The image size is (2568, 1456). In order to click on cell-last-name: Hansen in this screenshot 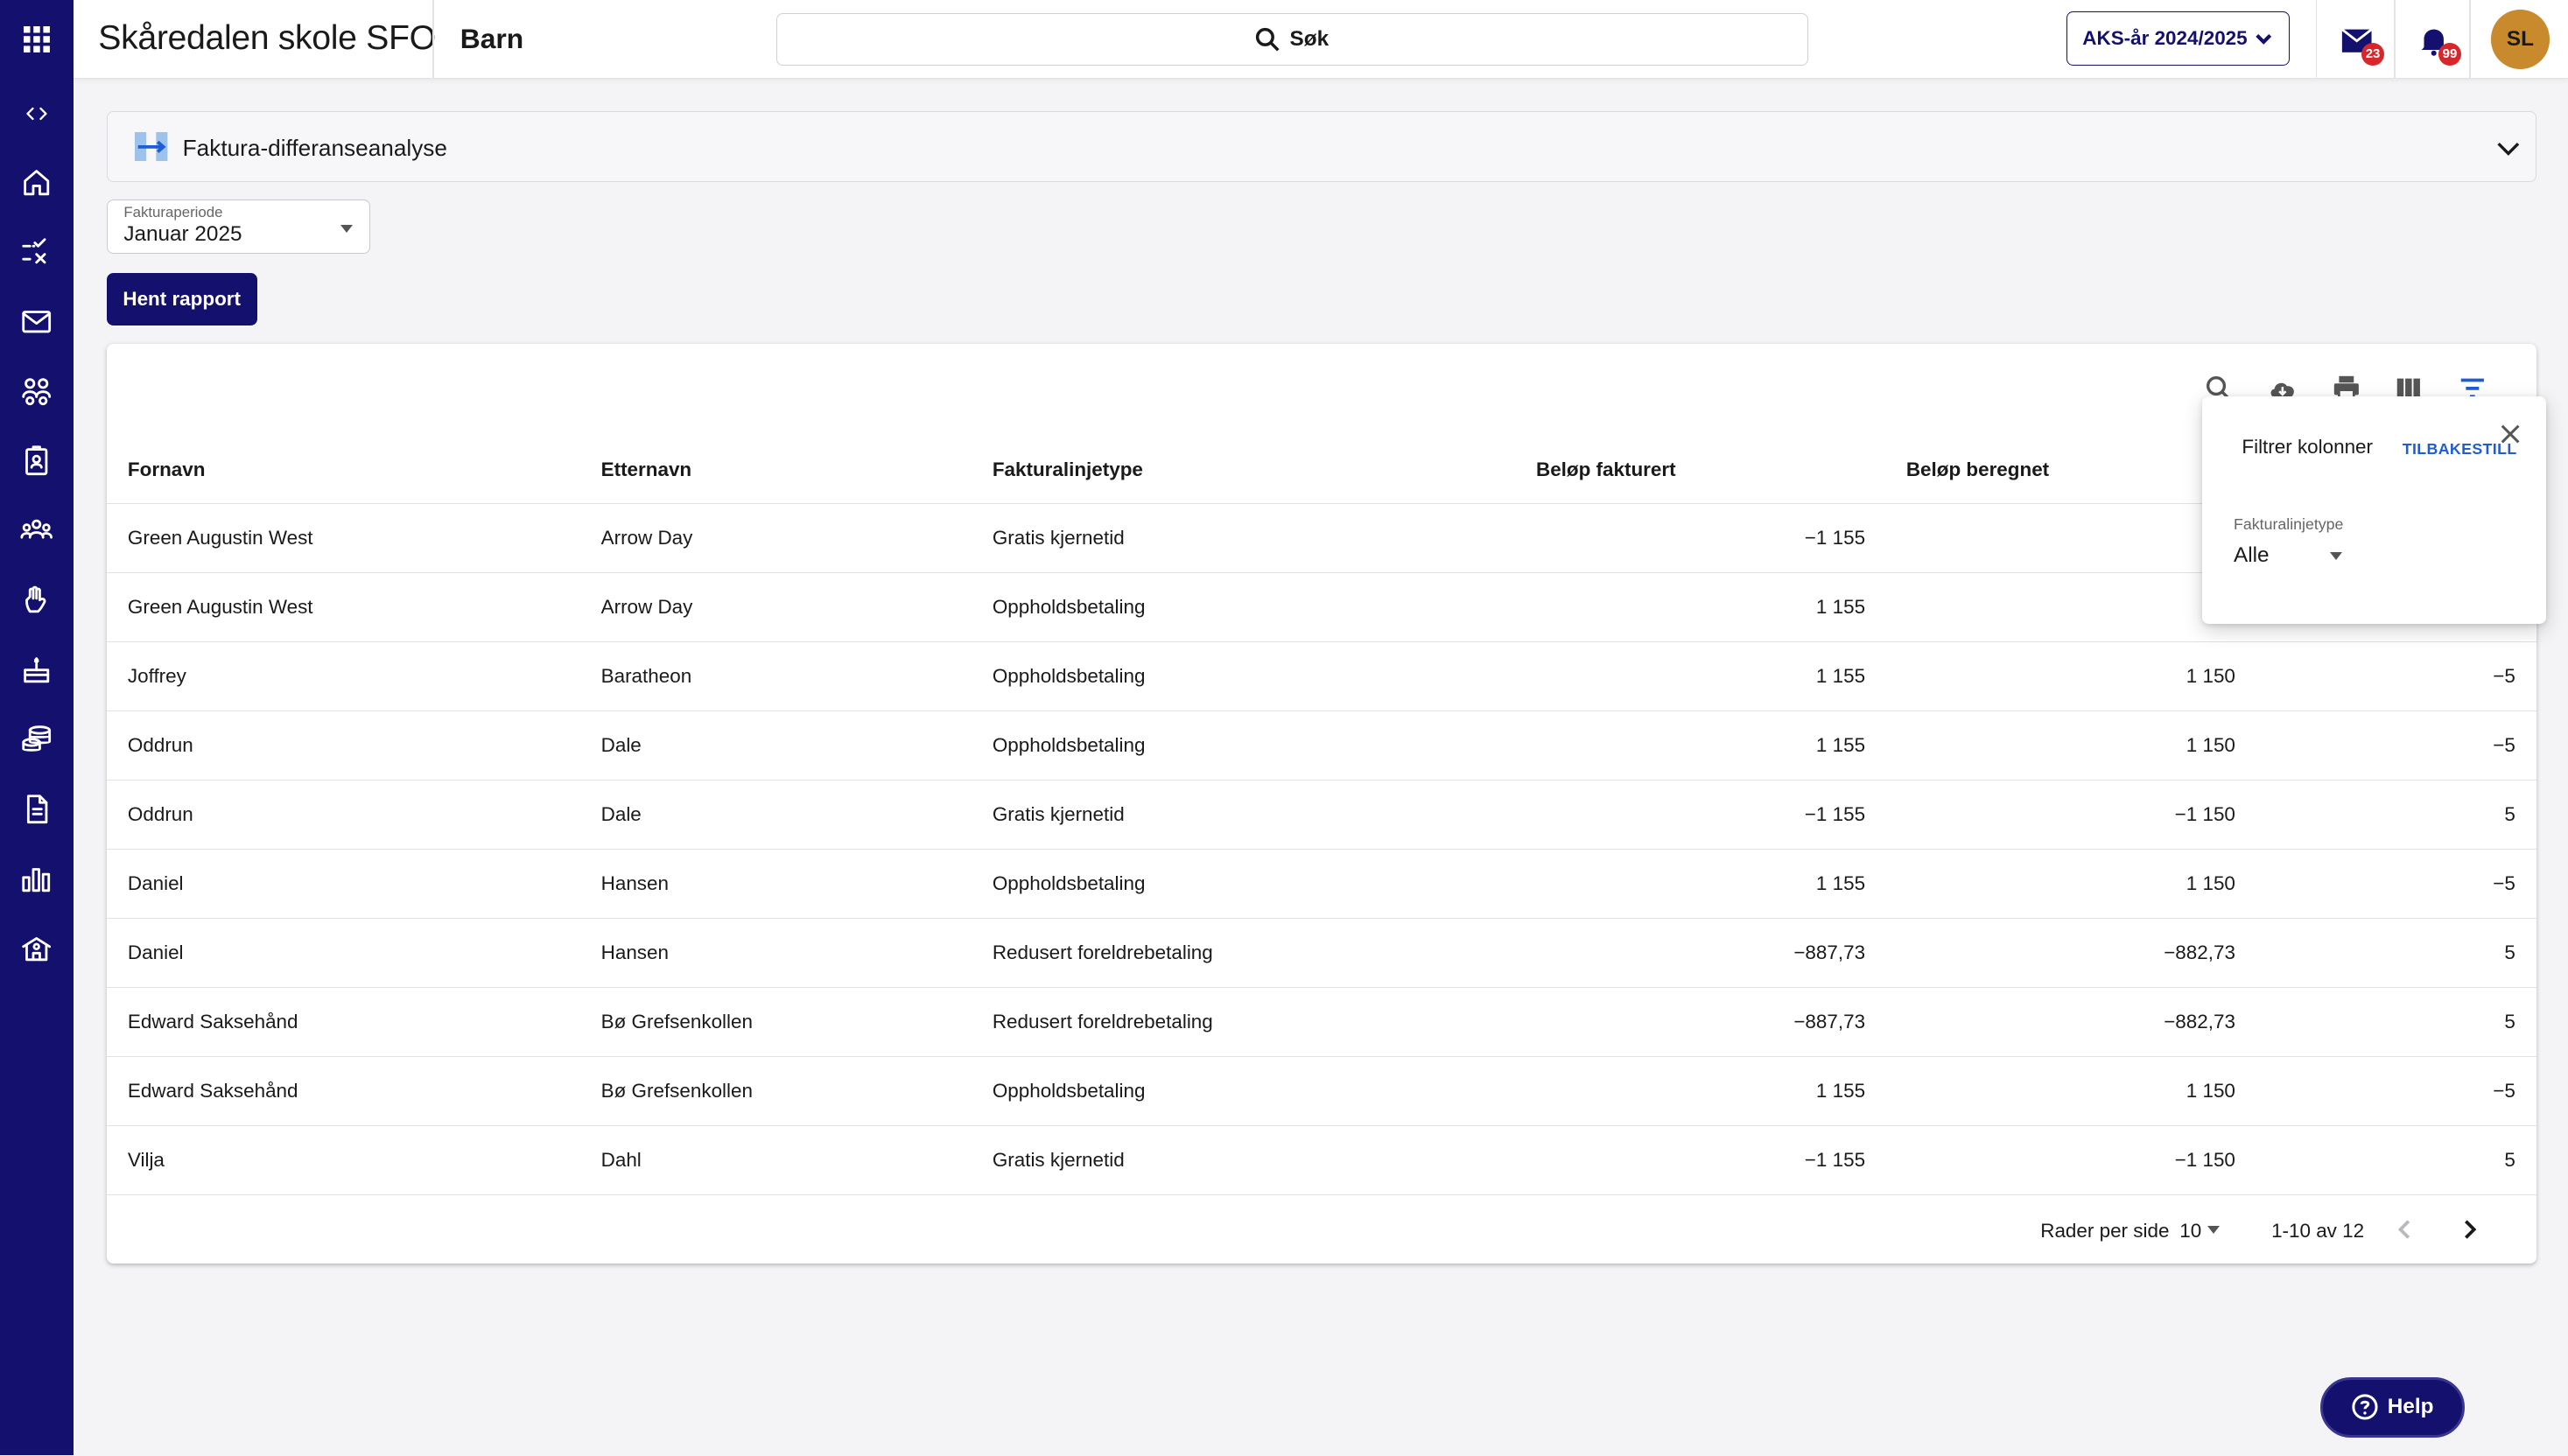, I will do `click(634, 883)`.